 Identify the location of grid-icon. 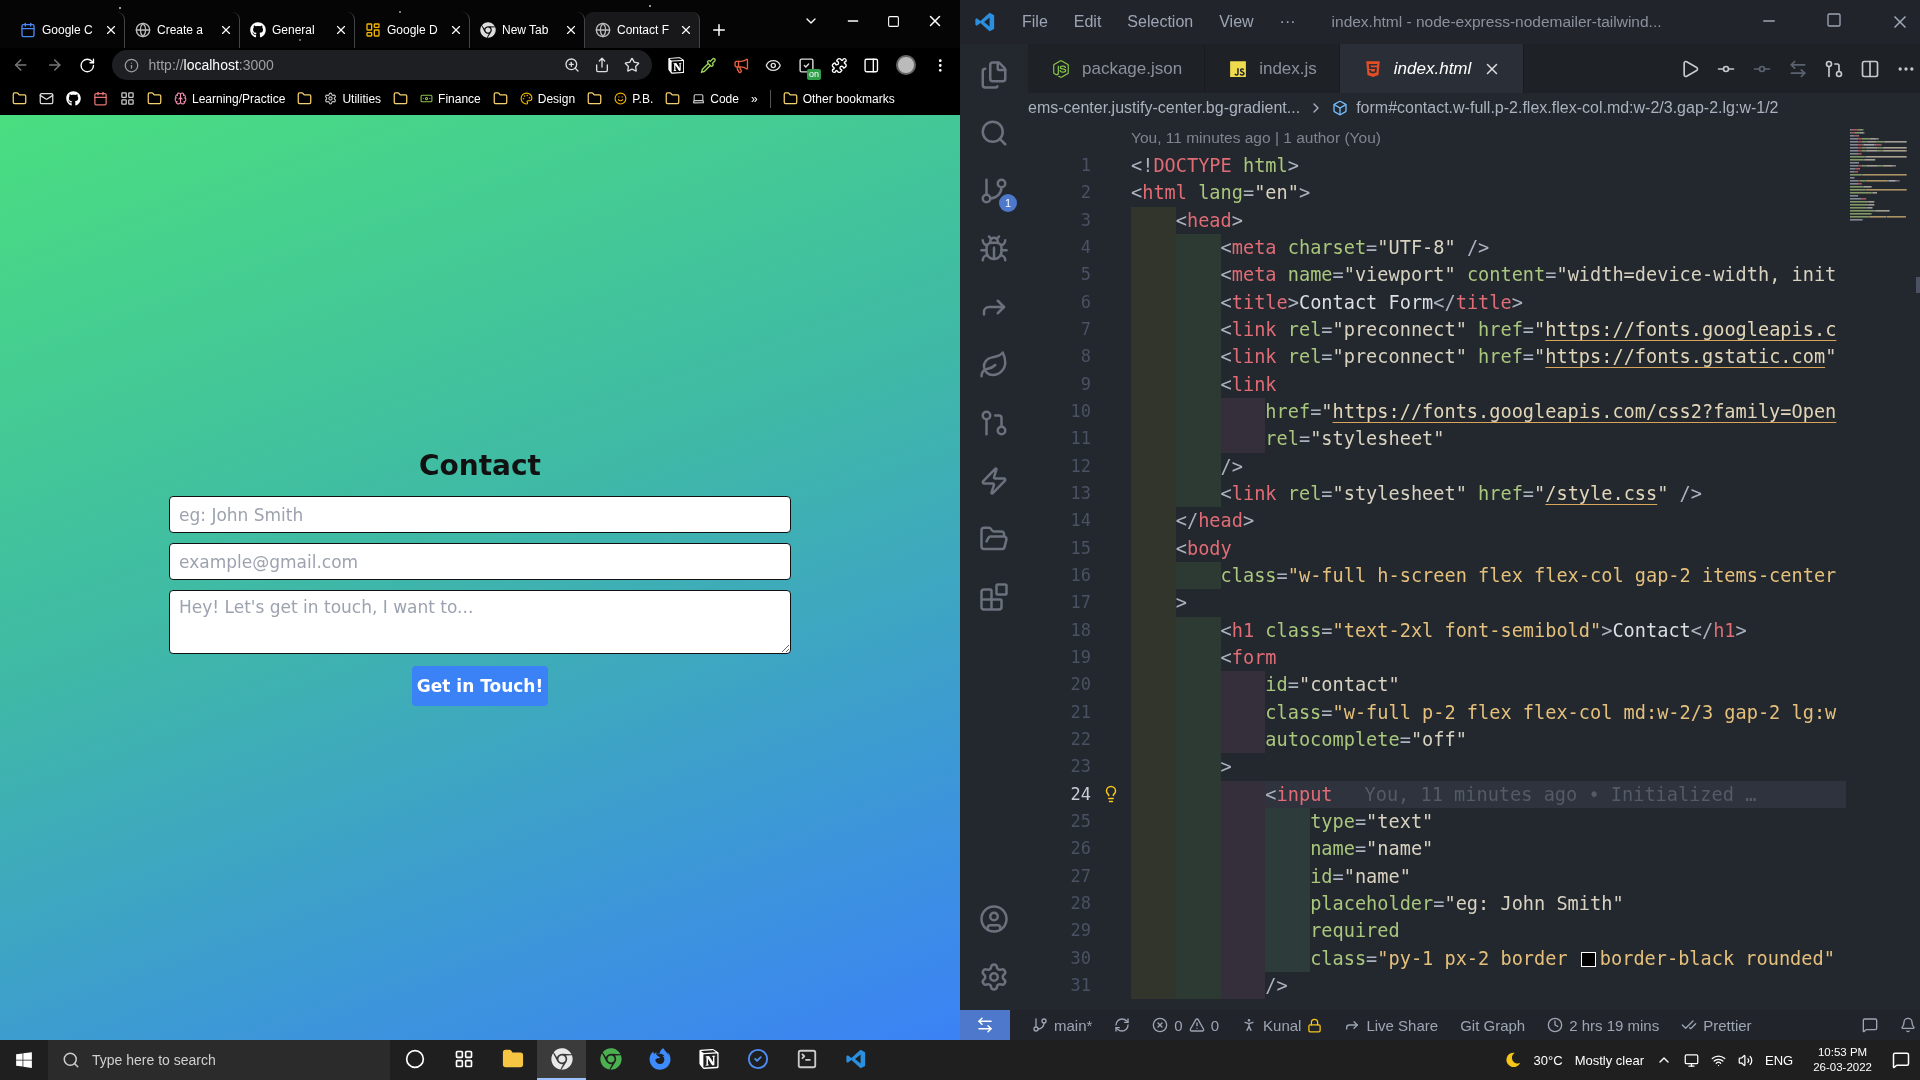
(127, 98).